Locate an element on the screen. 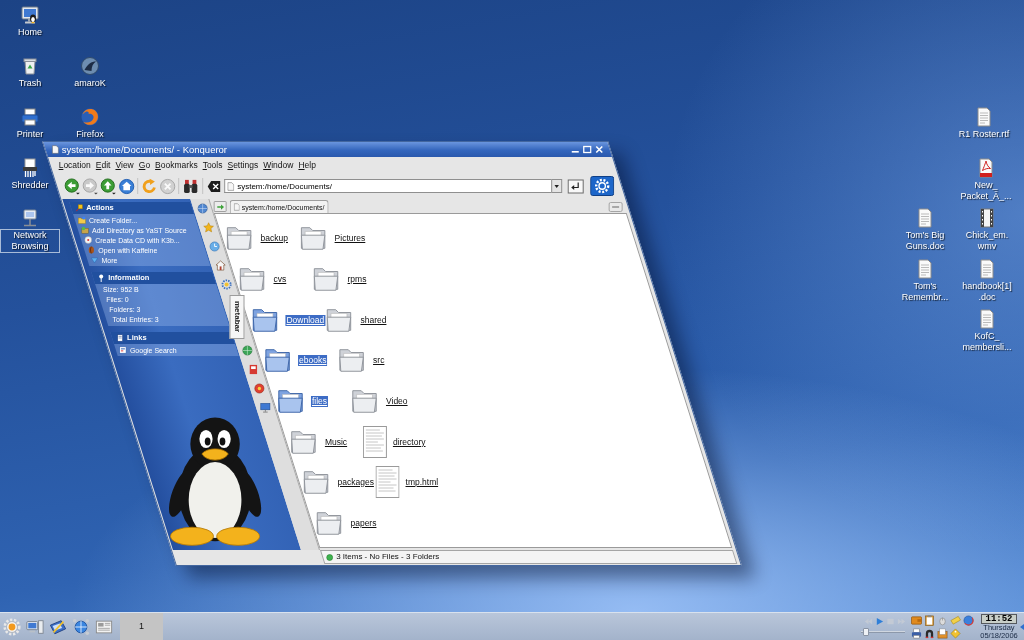  desktop-icon-label: Home is located at coordinates (30, 32).